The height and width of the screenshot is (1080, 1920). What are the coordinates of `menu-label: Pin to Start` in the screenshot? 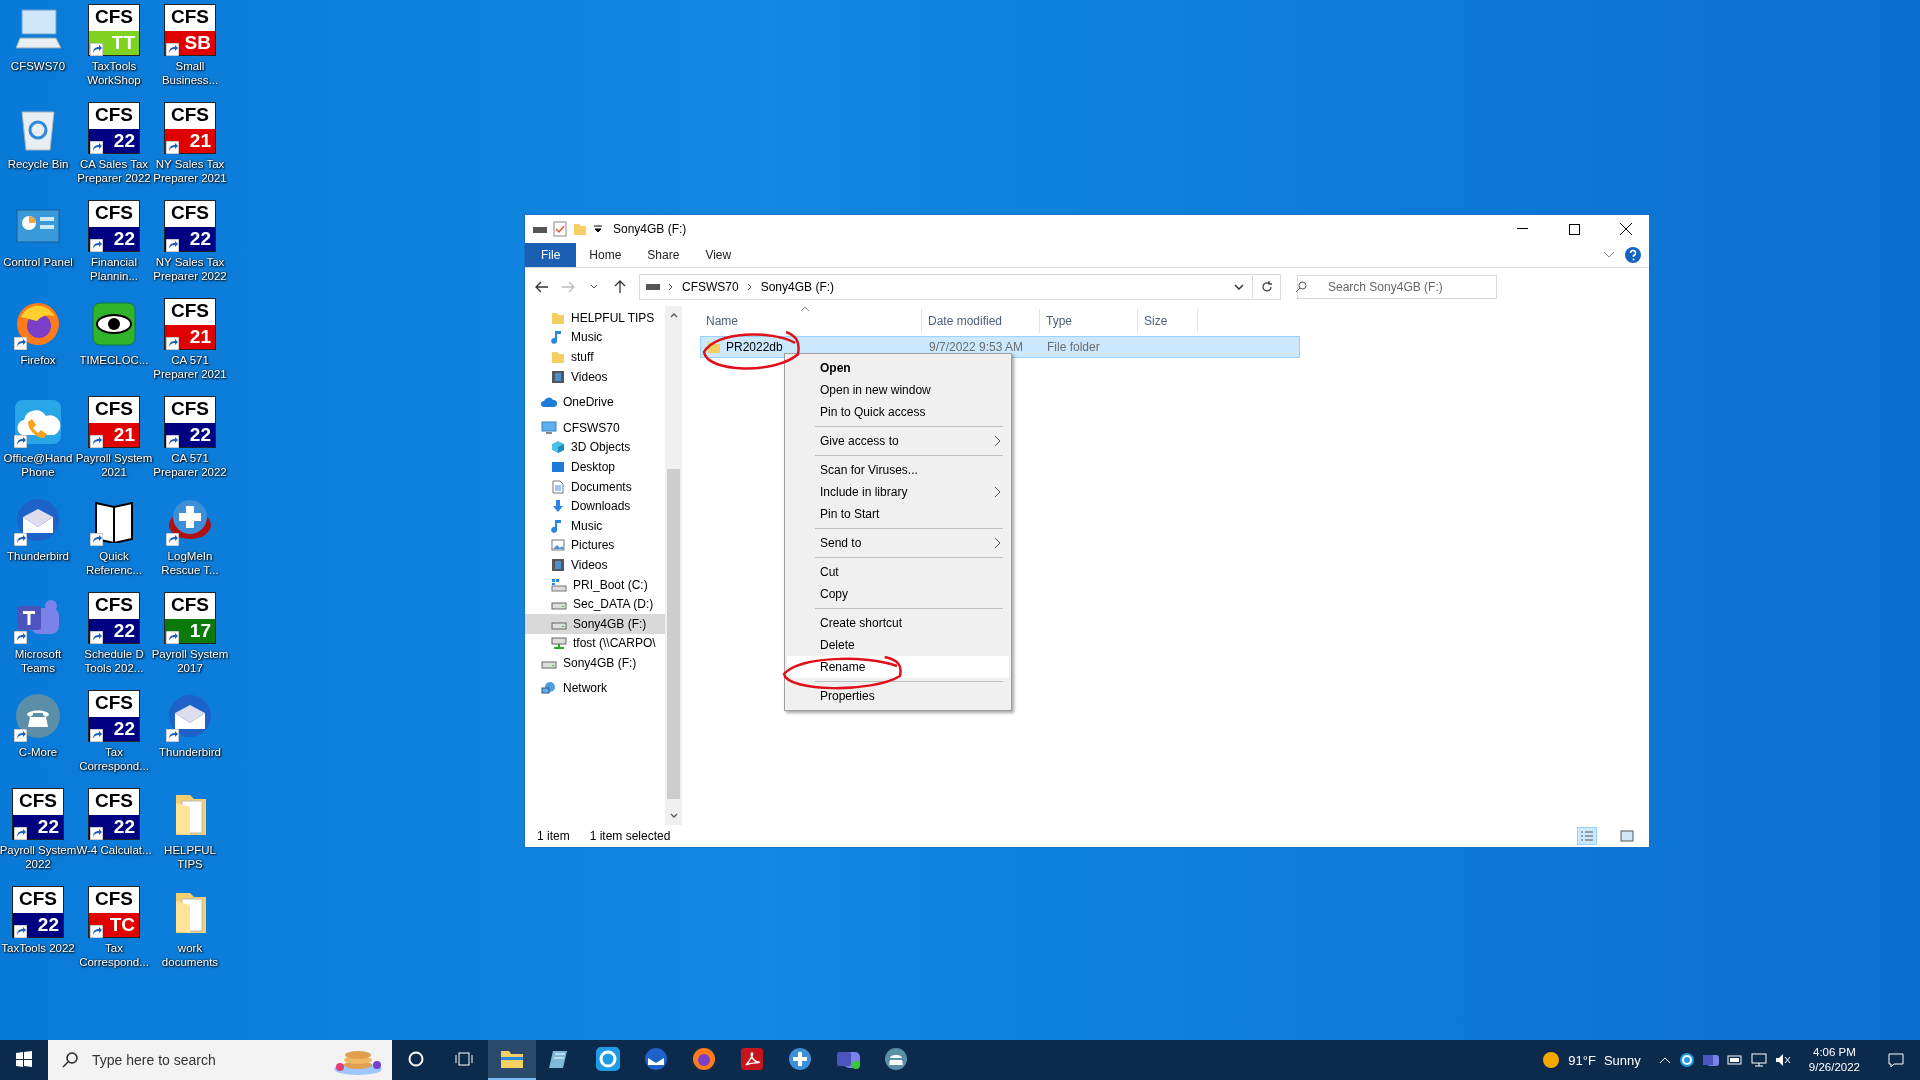 It's located at (850, 514).